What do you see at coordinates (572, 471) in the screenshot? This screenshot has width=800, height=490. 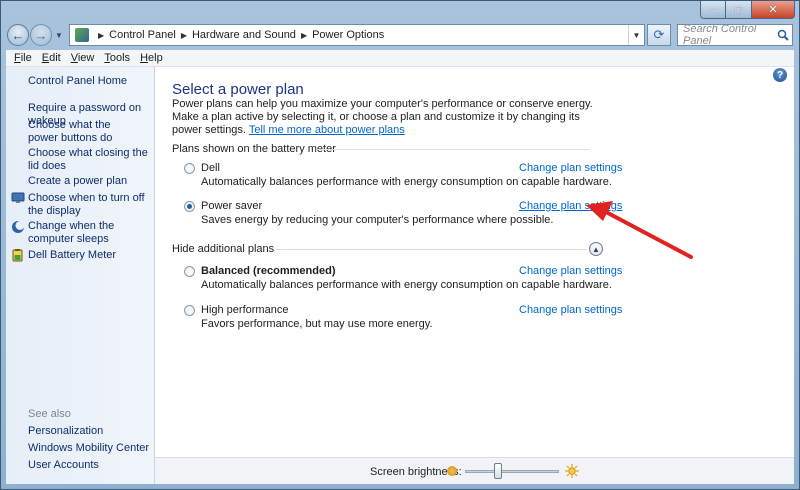 I see `bright-sun-icon` at bounding box center [572, 471].